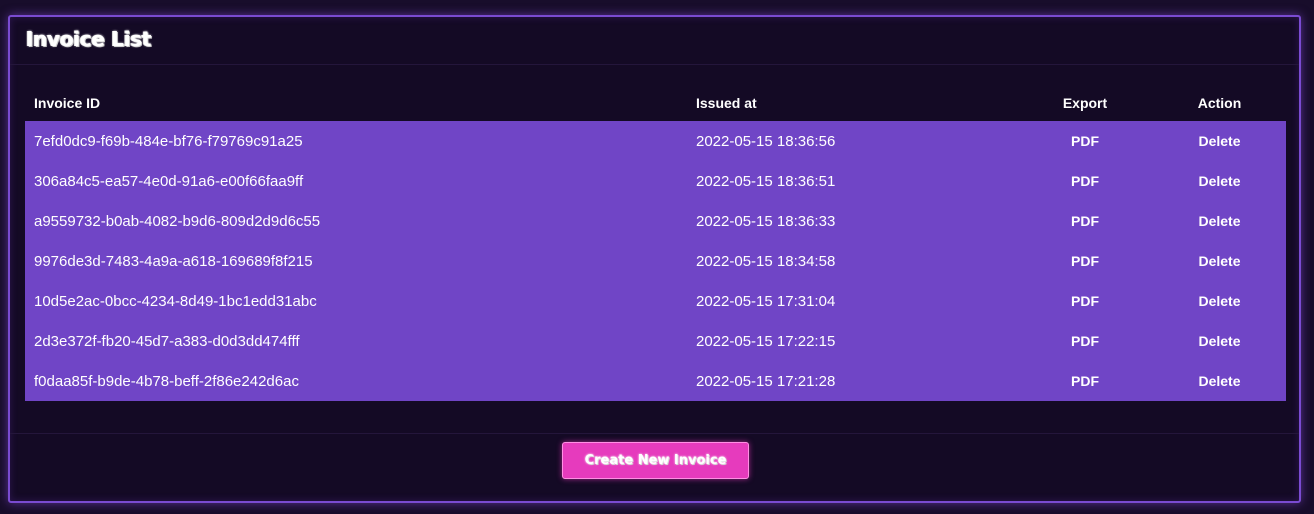 The width and height of the screenshot is (1314, 514). I want to click on invoice-id-cell: 7efd0dc9-f69b-484e-bf76-f79769c91a25, so click(168, 141).